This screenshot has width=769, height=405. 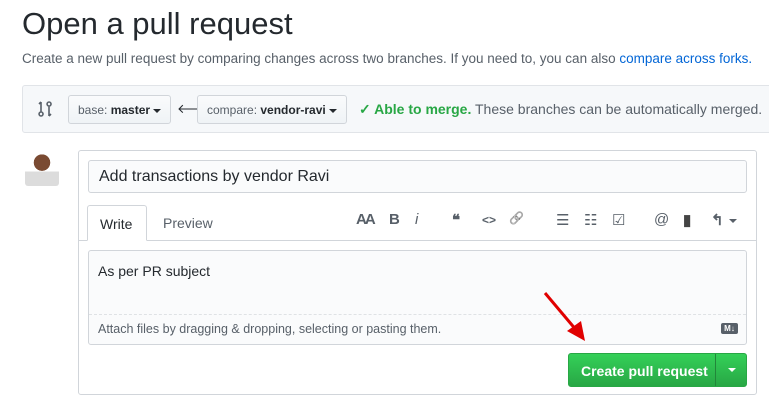 I want to click on task-list-icon: ☑, so click(x=618, y=220).